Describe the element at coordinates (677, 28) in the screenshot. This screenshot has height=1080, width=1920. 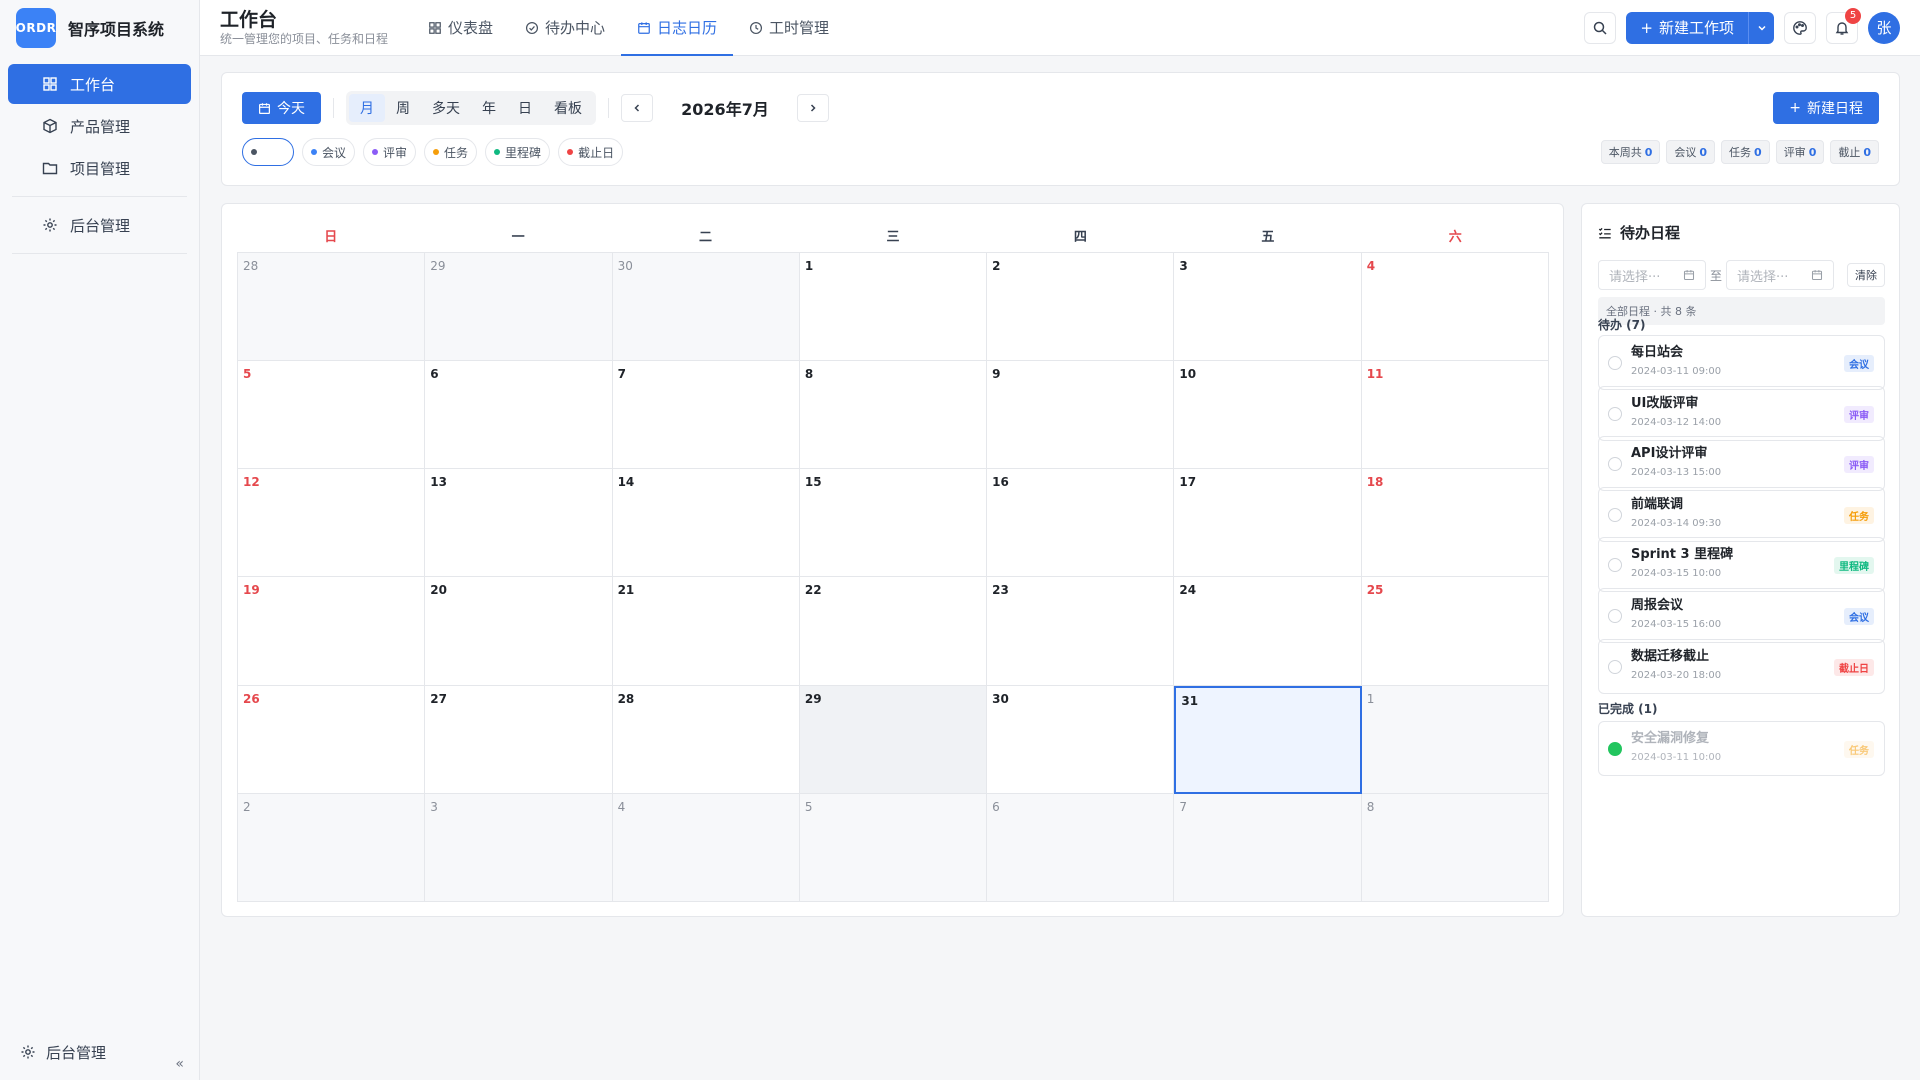
I see `tab-log-calendar: 日志日历` at that location.